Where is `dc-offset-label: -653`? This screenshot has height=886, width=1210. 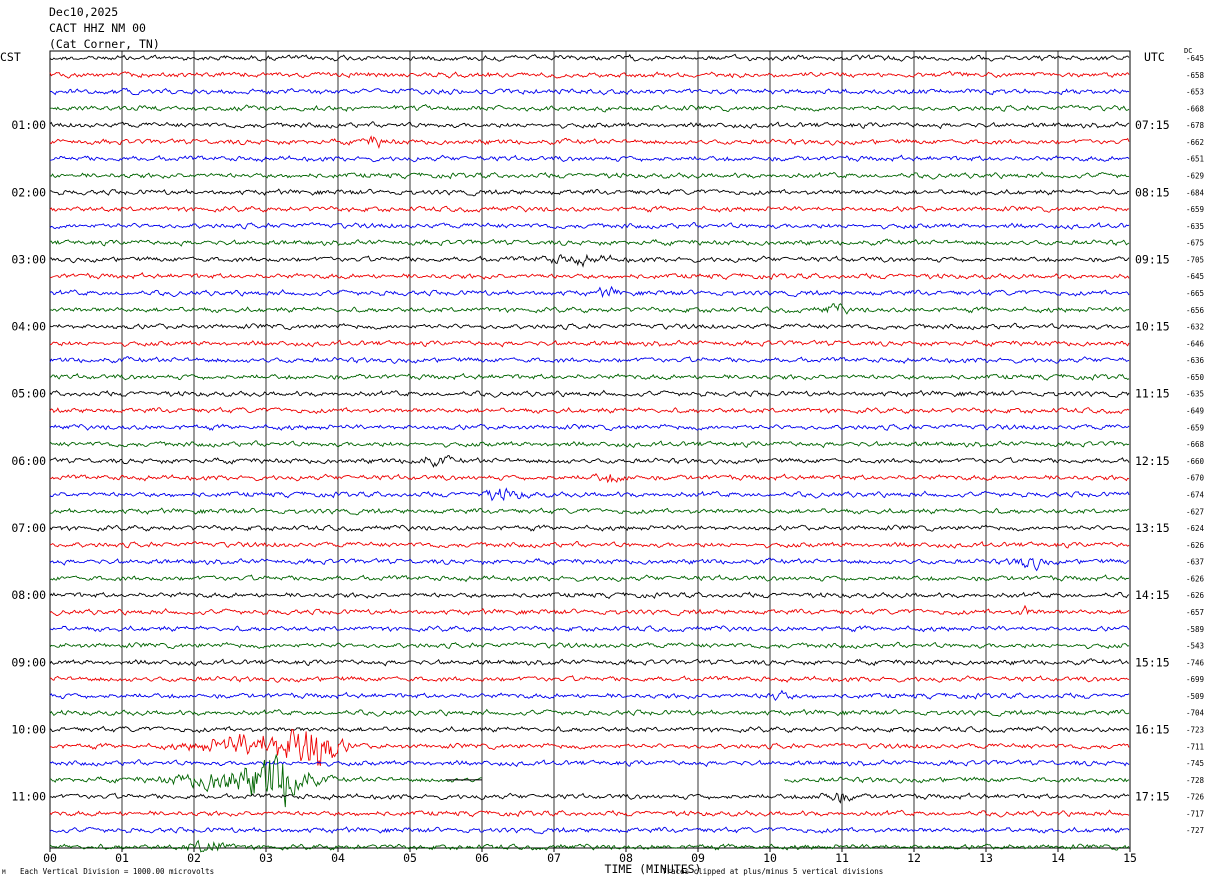 dc-offset-label: -653 is located at coordinates (1195, 92).